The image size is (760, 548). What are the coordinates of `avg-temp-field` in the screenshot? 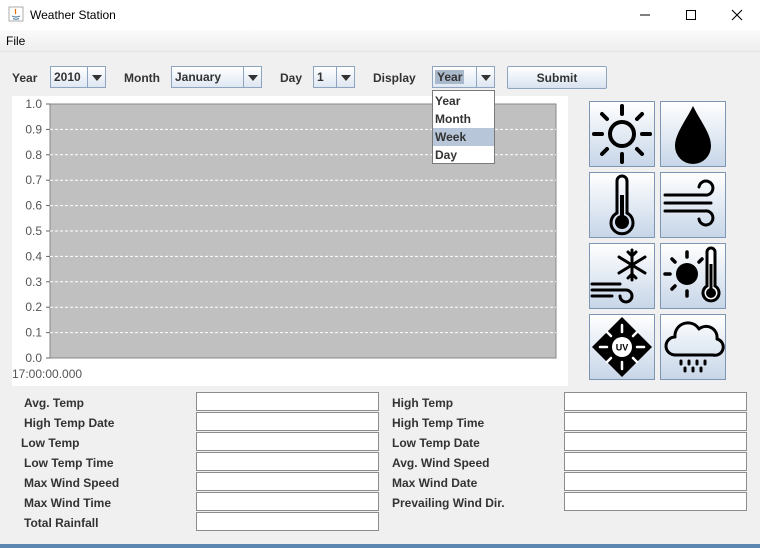 It's located at (287, 401).